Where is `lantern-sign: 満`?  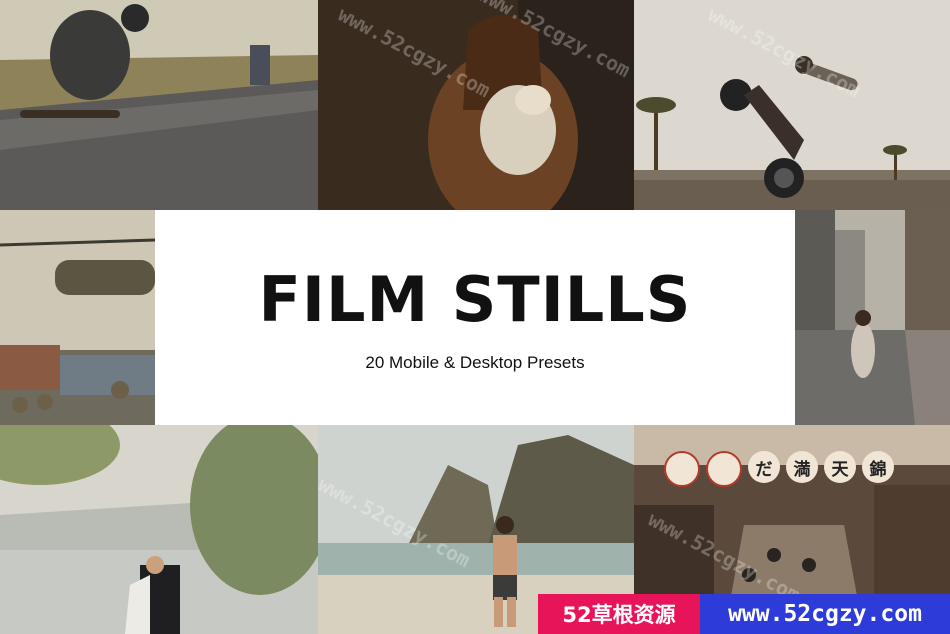 lantern-sign: 満 is located at coordinates (802, 467).